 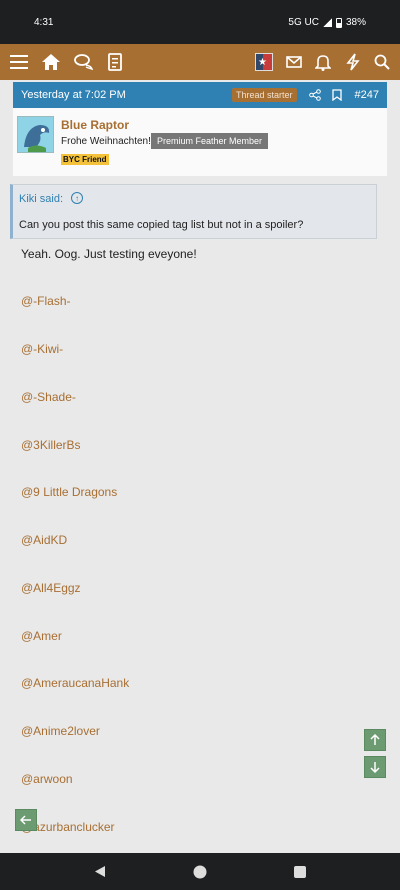 What do you see at coordinates (100, 874) in the screenshot?
I see `back-icon` at bounding box center [100, 874].